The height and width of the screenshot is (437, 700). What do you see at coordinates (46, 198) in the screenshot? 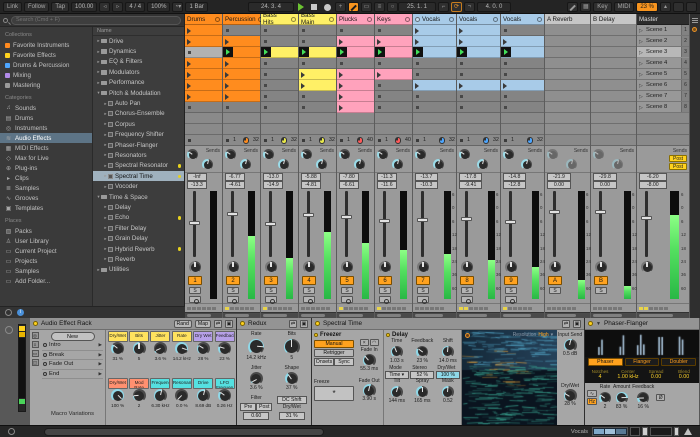
I see `sidebar-item-grooves: ∿ Grooves` at bounding box center [46, 198].